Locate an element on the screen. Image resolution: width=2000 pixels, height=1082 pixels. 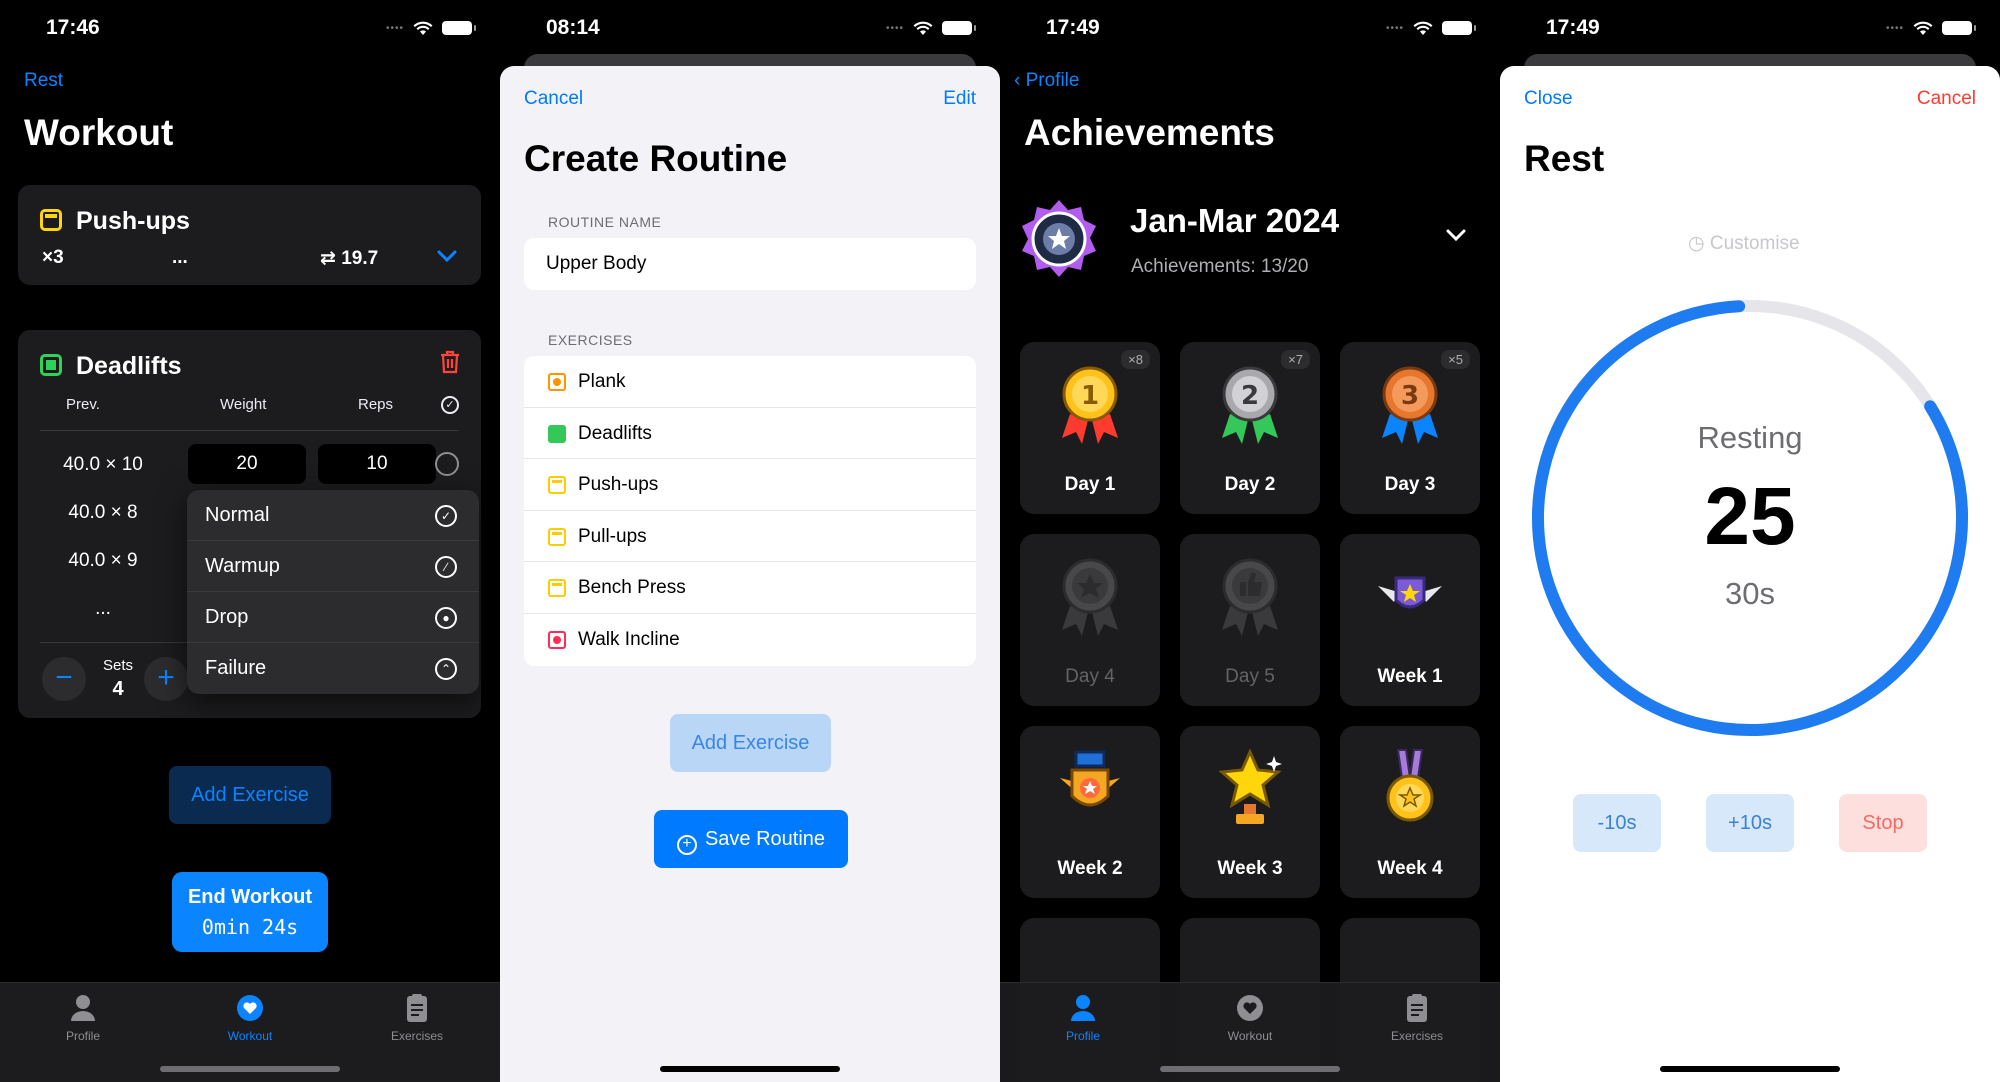
achievement-label: Week 1 is located at coordinates (1410, 676).